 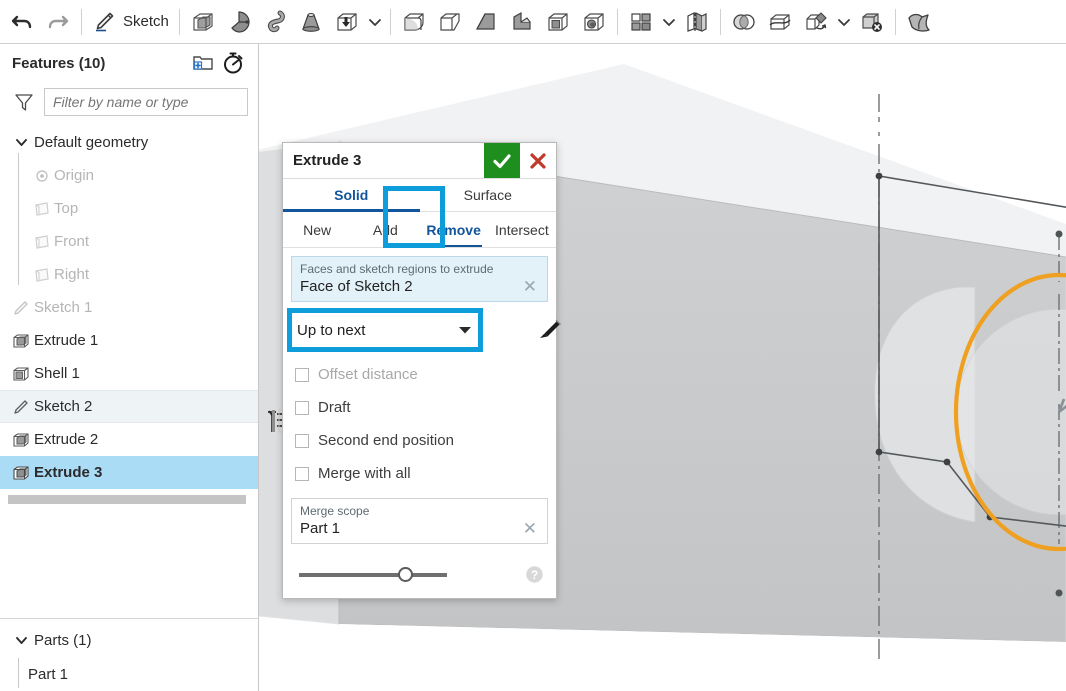 What do you see at coordinates (488, 195) in the screenshot?
I see `tab-surface: Surface` at bounding box center [488, 195].